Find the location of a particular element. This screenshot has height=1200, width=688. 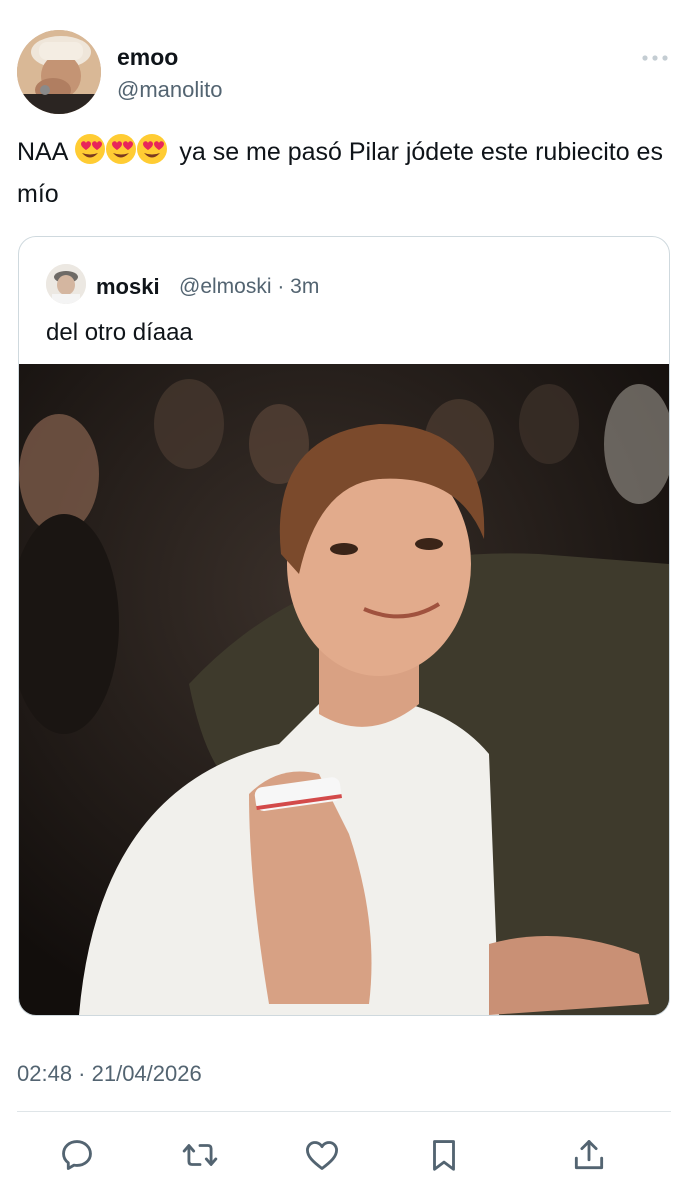

bookmark-icon is located at coordinates (444, 1155).